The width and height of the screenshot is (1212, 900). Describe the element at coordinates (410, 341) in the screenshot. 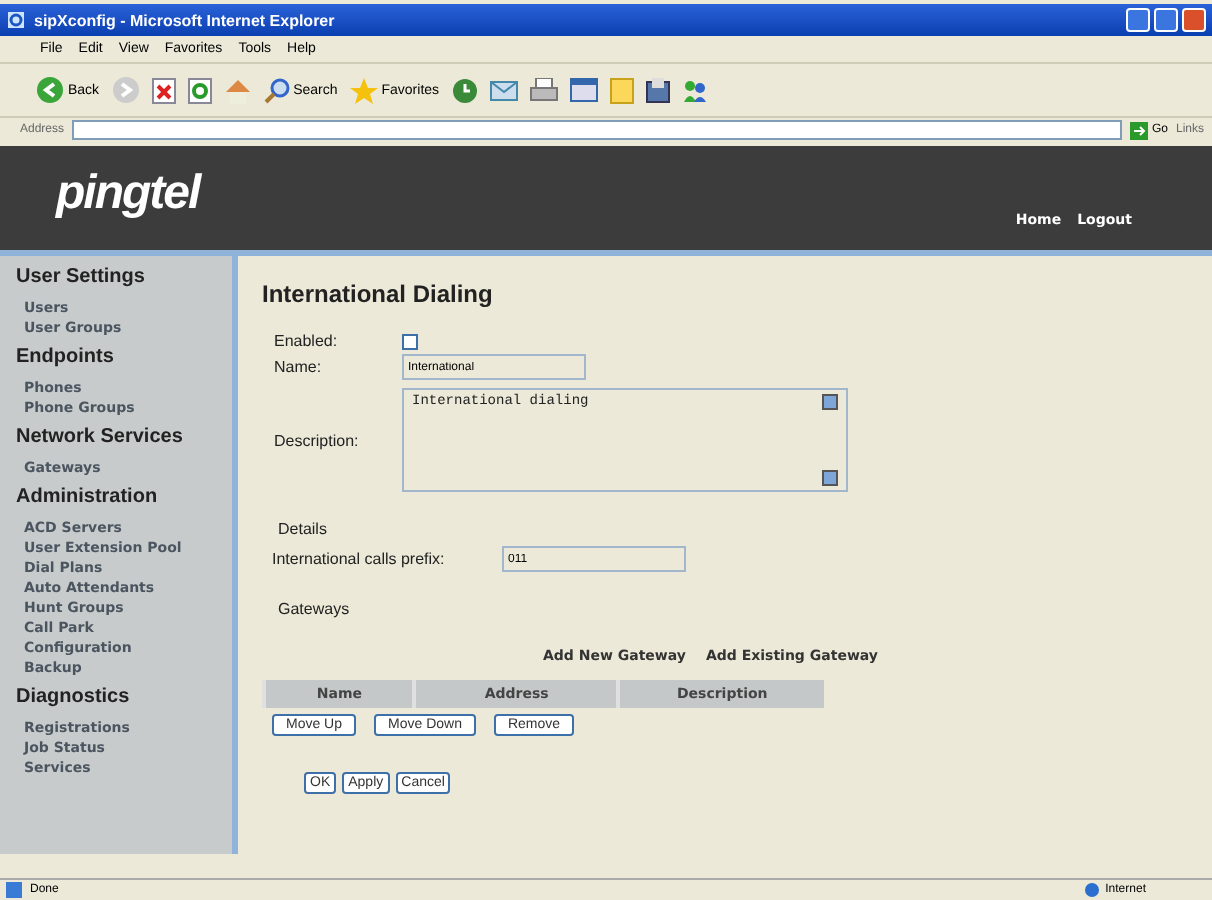

I see `enabled-checkbox` at that location.